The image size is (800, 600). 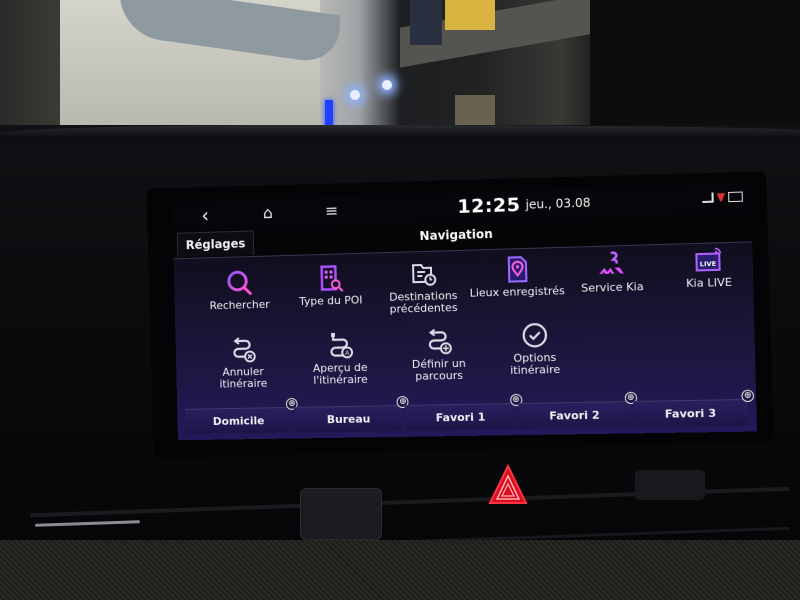 What do you see at coordinates (440, 342) in the screenshot?
I see `set-waypoints-icon` at bounding box center [440, 342].